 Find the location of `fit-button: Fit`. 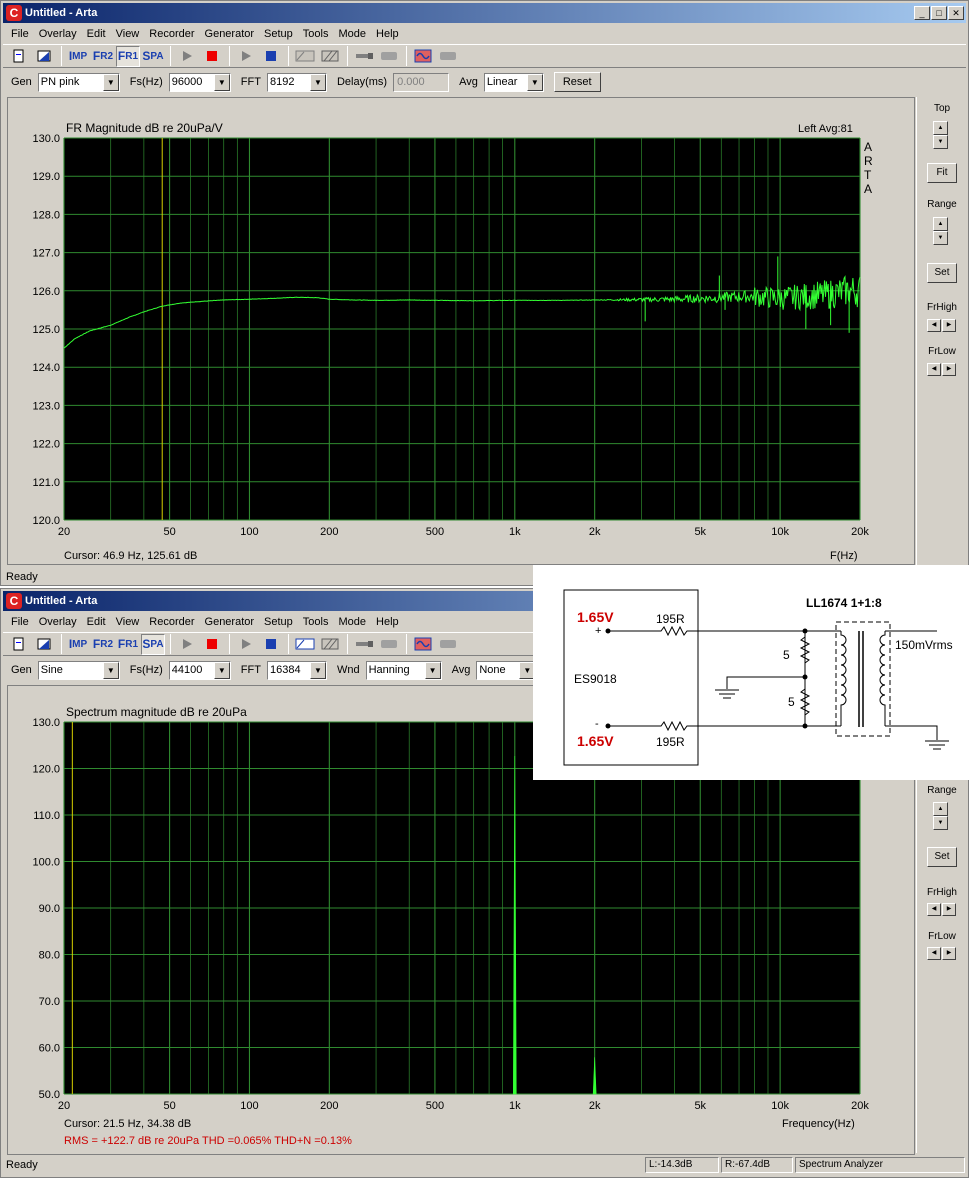

fit-button: Fit is located at coordinates (942, 173).